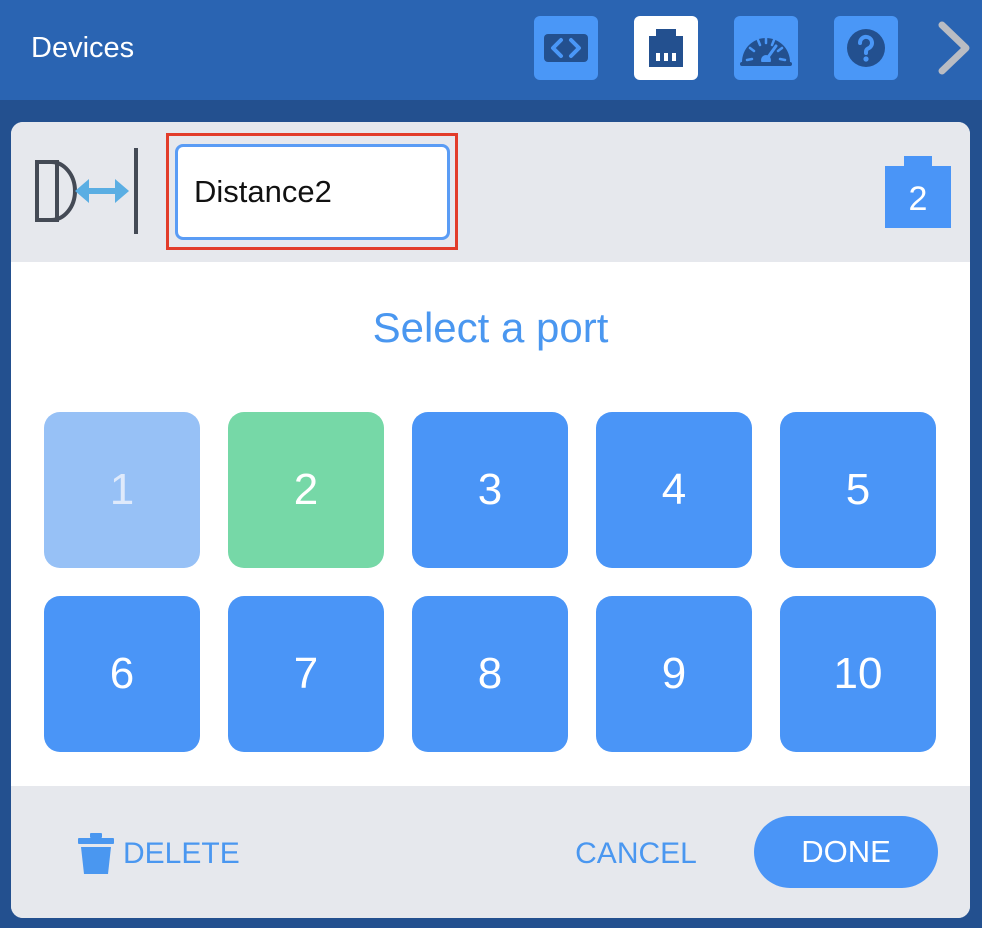 The width and height of the screenshot is (982, 928). Describe the element at coordinates (490, 327) in the screenshot. I see `select-port-title: Select a port` at that location.